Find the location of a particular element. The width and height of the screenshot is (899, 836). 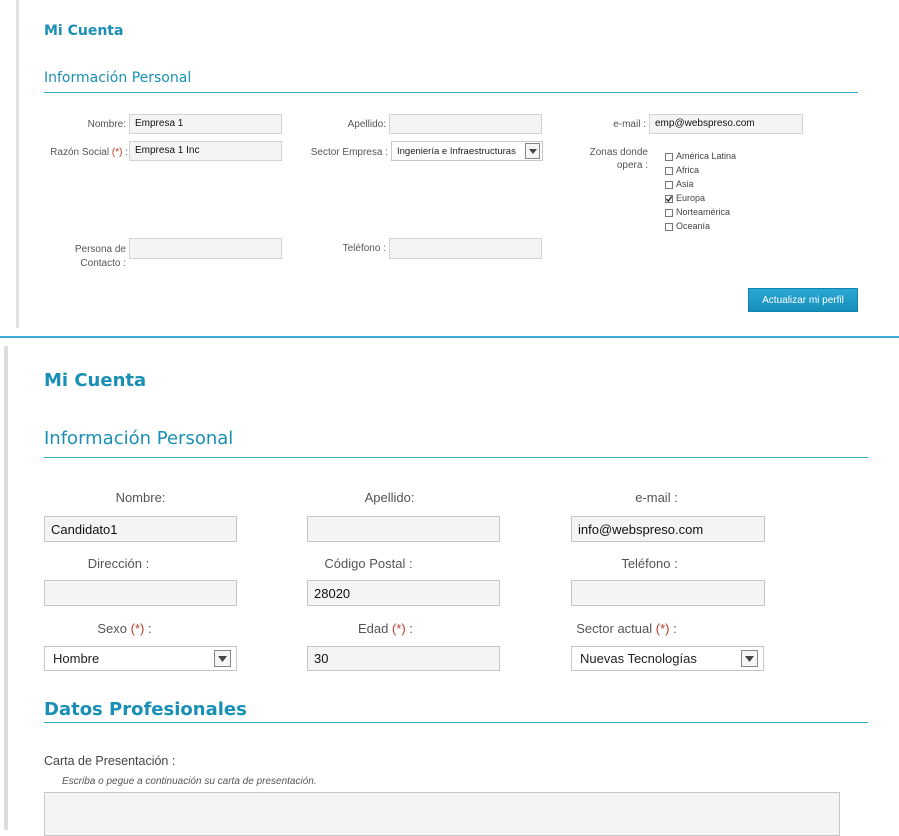

carta-textarea is located at coordinates (442, 814).